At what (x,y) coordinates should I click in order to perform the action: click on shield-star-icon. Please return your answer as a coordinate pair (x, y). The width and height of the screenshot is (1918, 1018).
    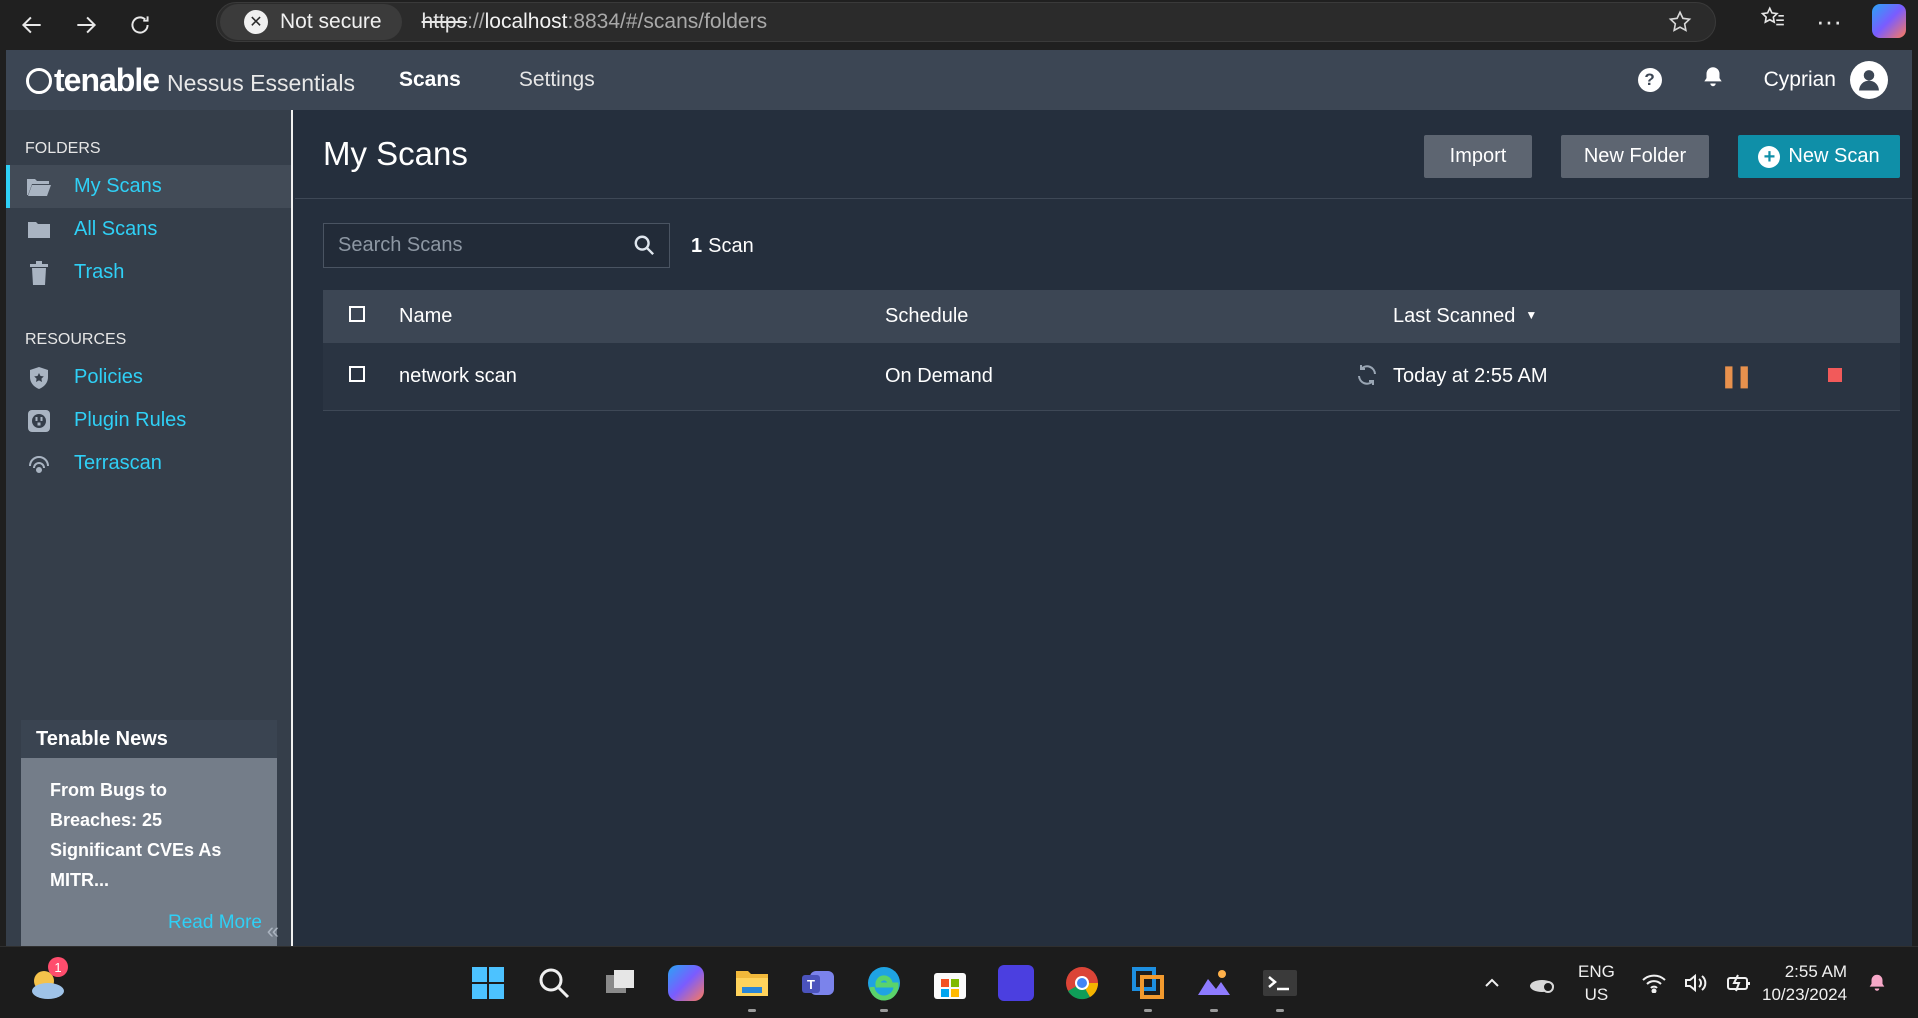
    Looking at the image, I should click on (39, 378).